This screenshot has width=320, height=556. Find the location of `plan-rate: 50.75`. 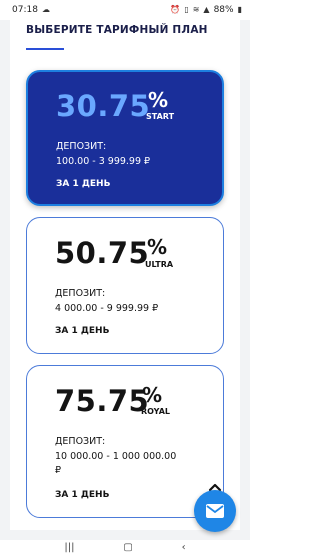

plan-rate: 50.75 is located at coordinates (102, 253).